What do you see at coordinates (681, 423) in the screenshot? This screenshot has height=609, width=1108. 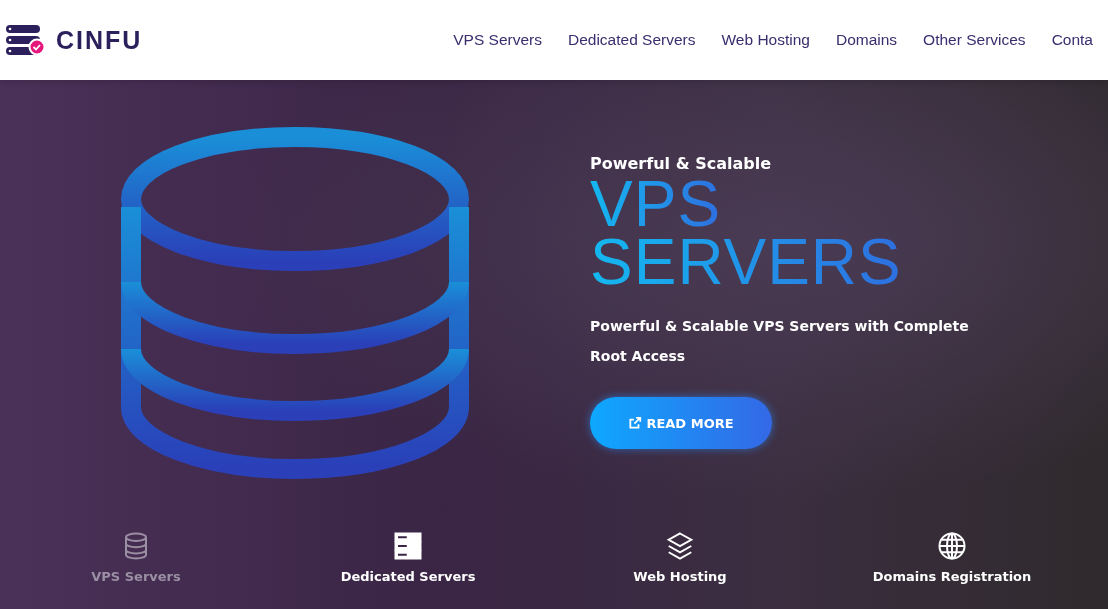 I see `read-more-button: READ MORE` at bounding box center [681, 423].